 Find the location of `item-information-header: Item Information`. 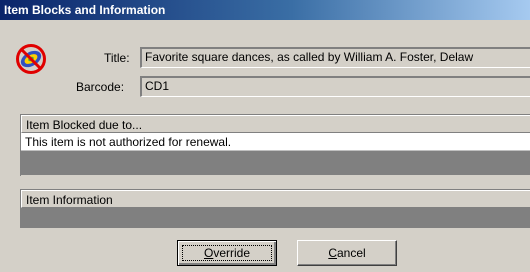

item-information-header: Item Information is located at coordinates (275, 199).